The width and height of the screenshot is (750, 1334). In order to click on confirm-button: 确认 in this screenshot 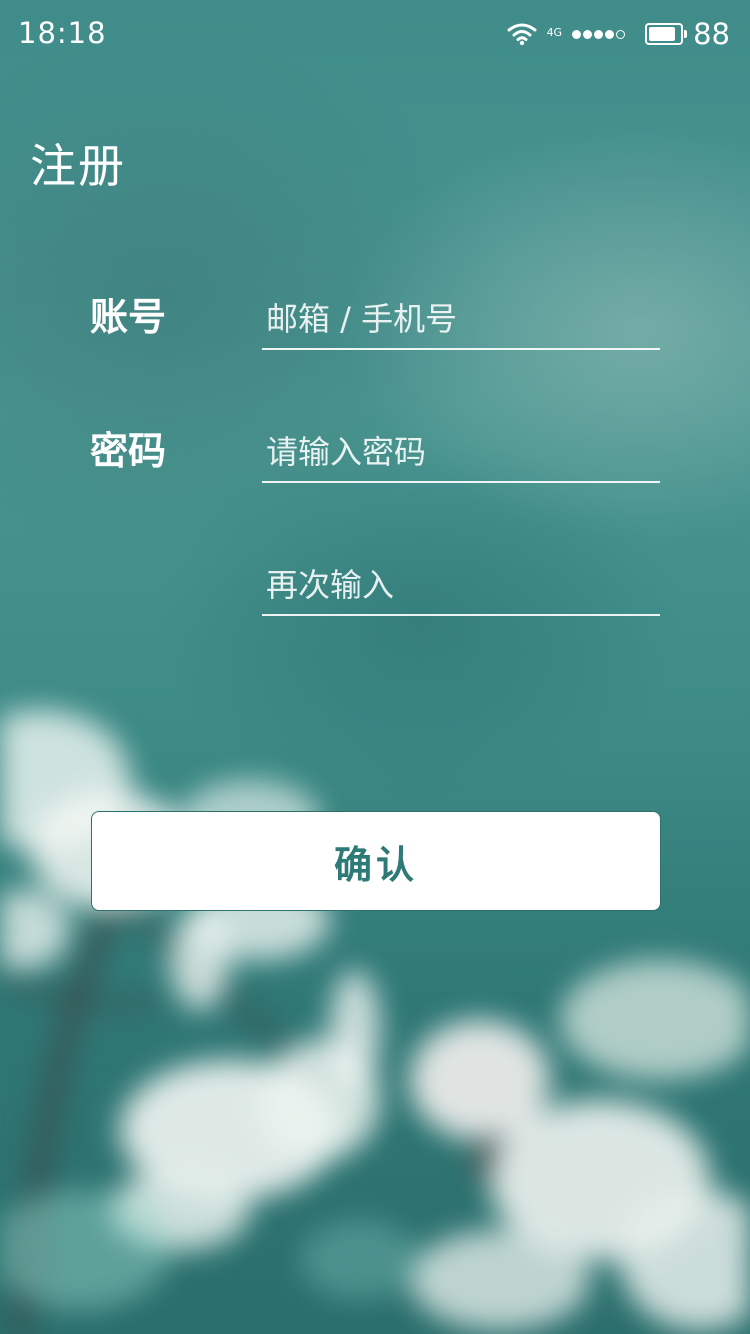, I will do `click(376, 861)`.